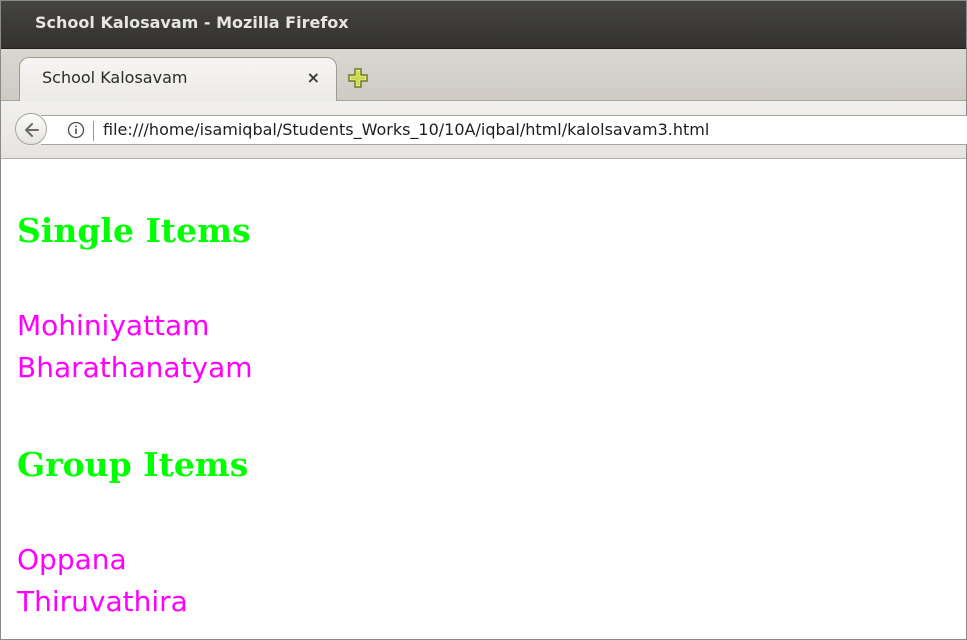 The image size is (967, 640). I want to click on tab-school-kalosavam: School Kalosavam ×, so click(178, 79).